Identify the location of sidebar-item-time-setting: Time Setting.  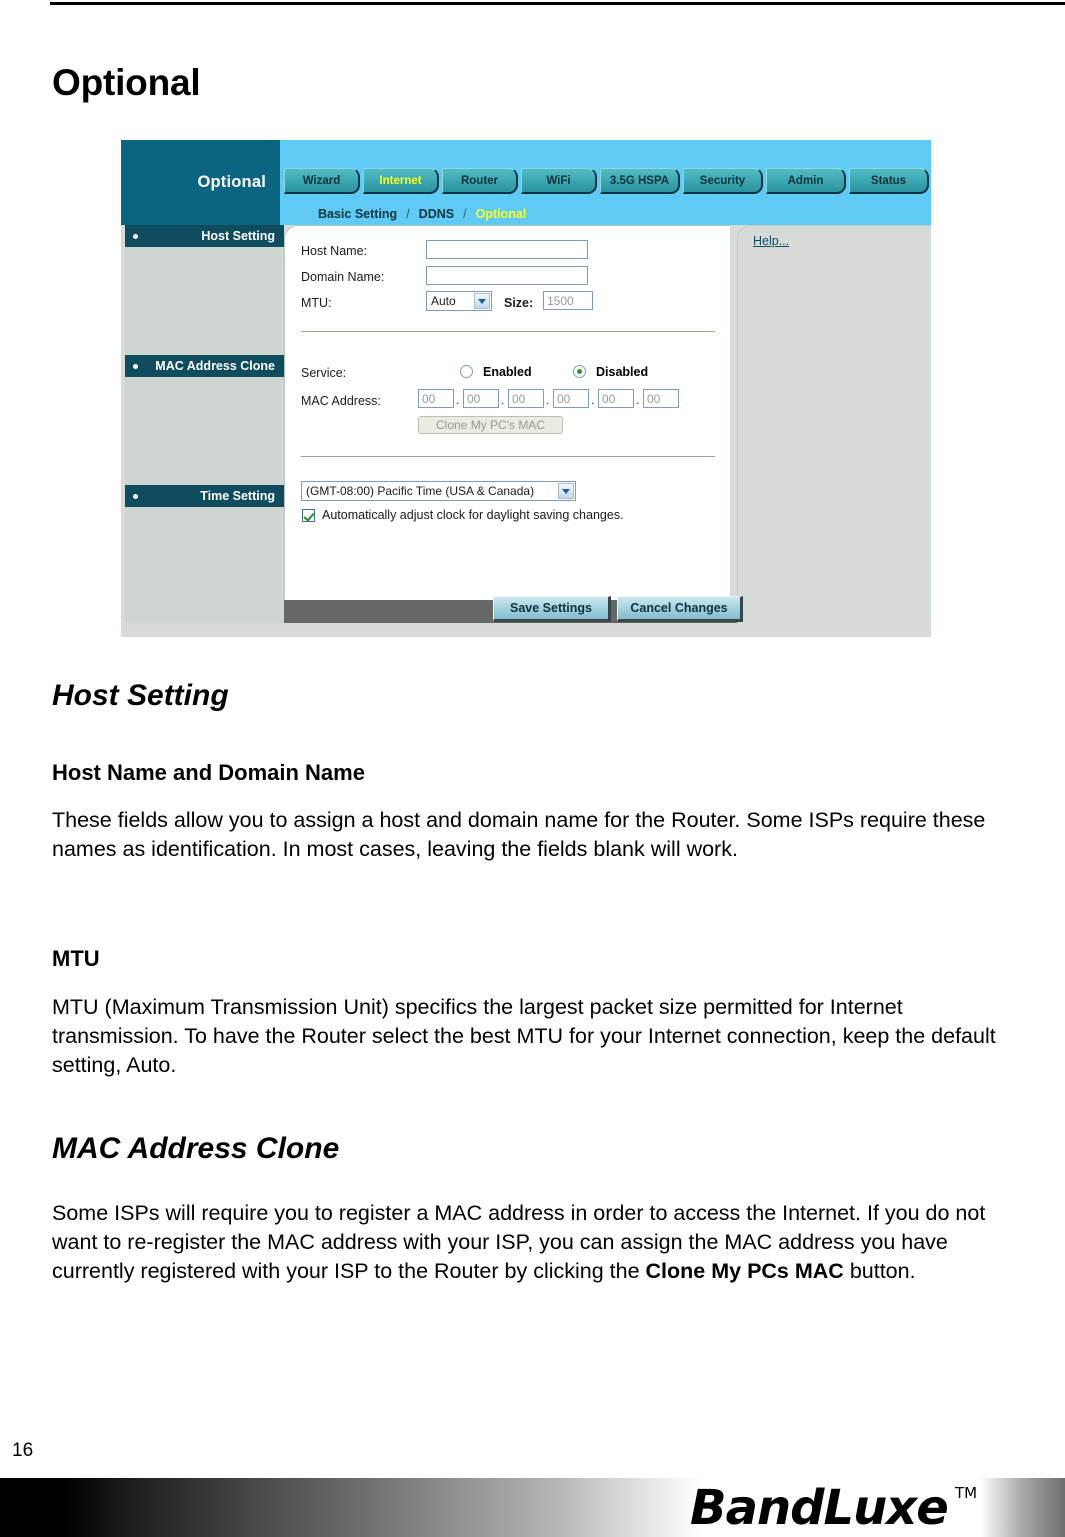
(204, 496).